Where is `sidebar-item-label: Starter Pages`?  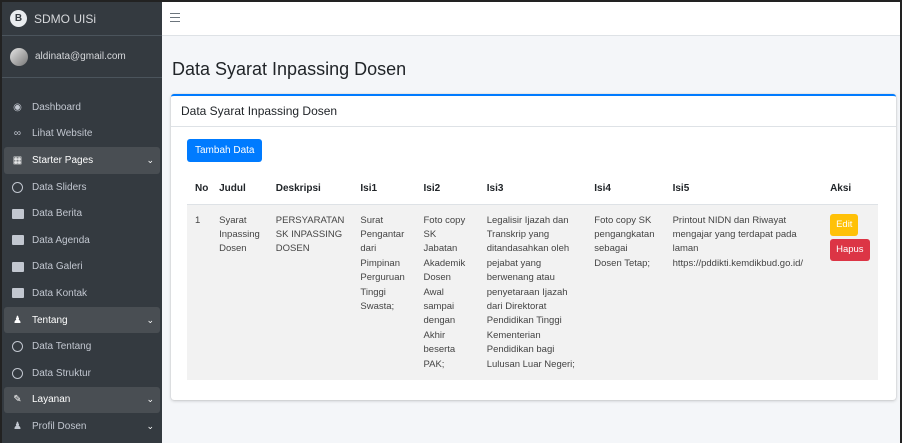
sidebar-item-label: Starter Pages is located at coordinates (63, 160).